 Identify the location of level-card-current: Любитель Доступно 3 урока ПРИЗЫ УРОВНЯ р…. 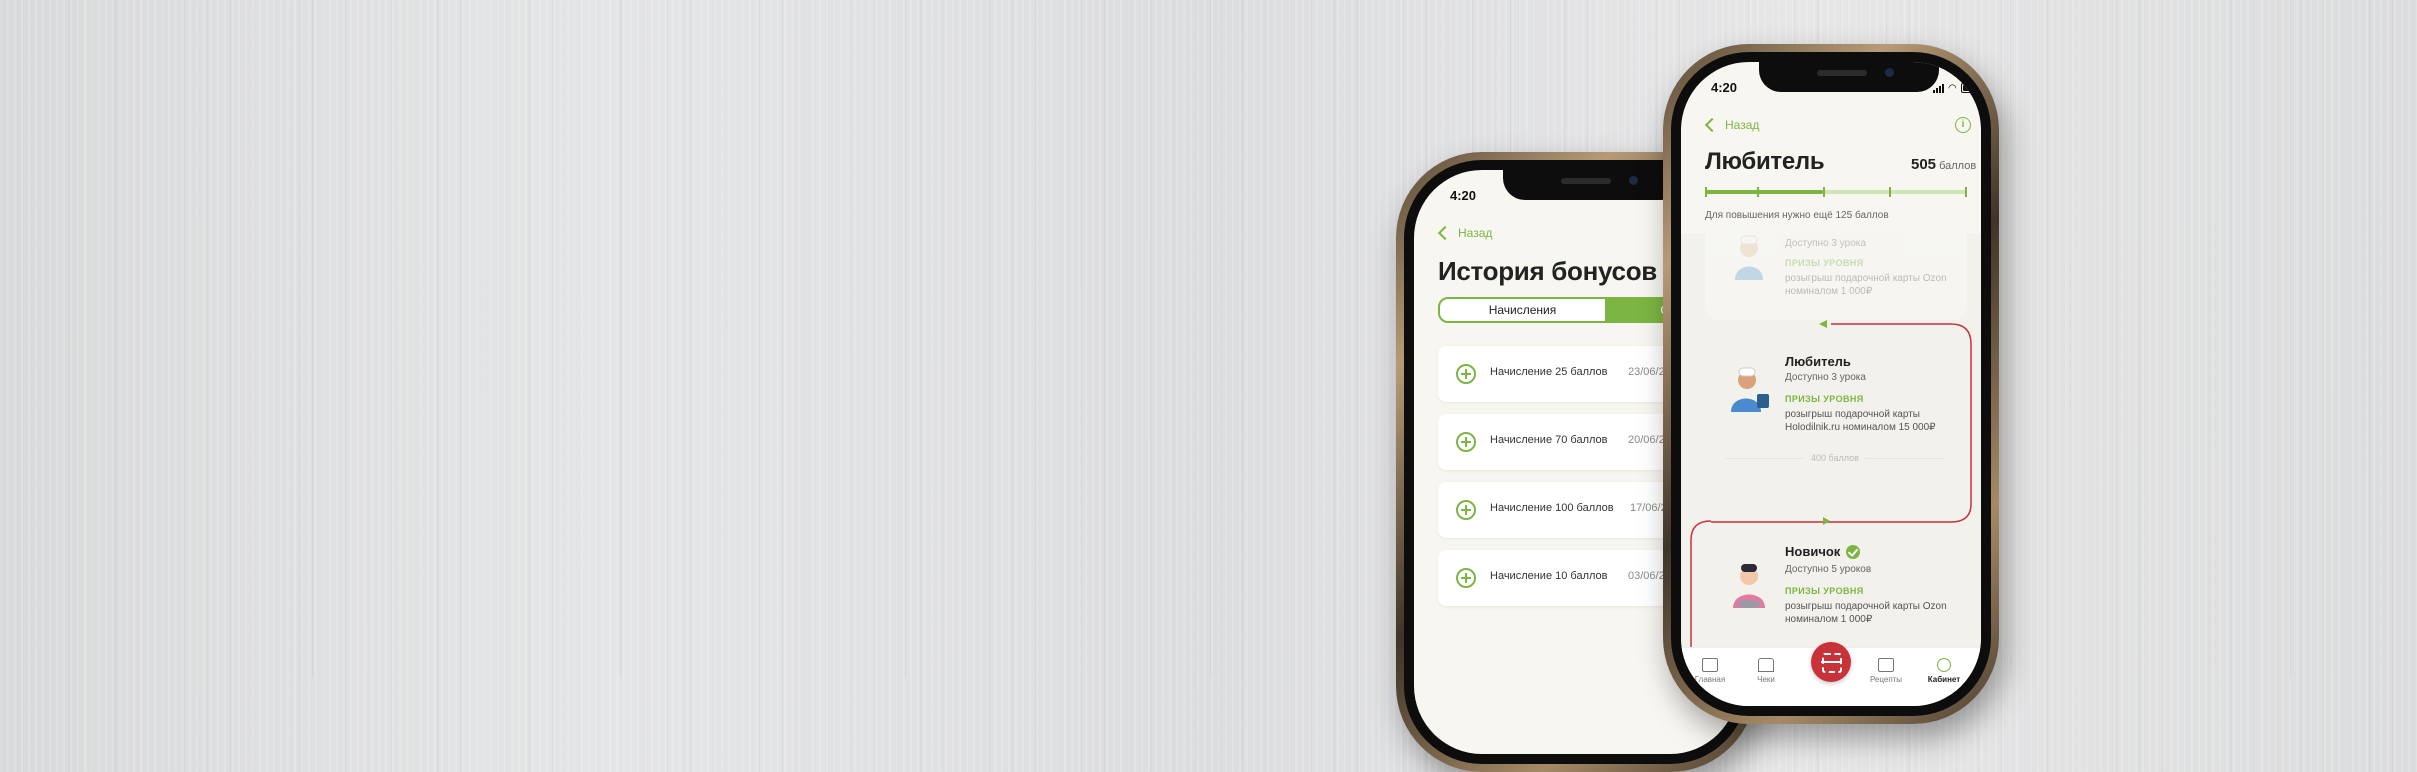
(1836, 419).